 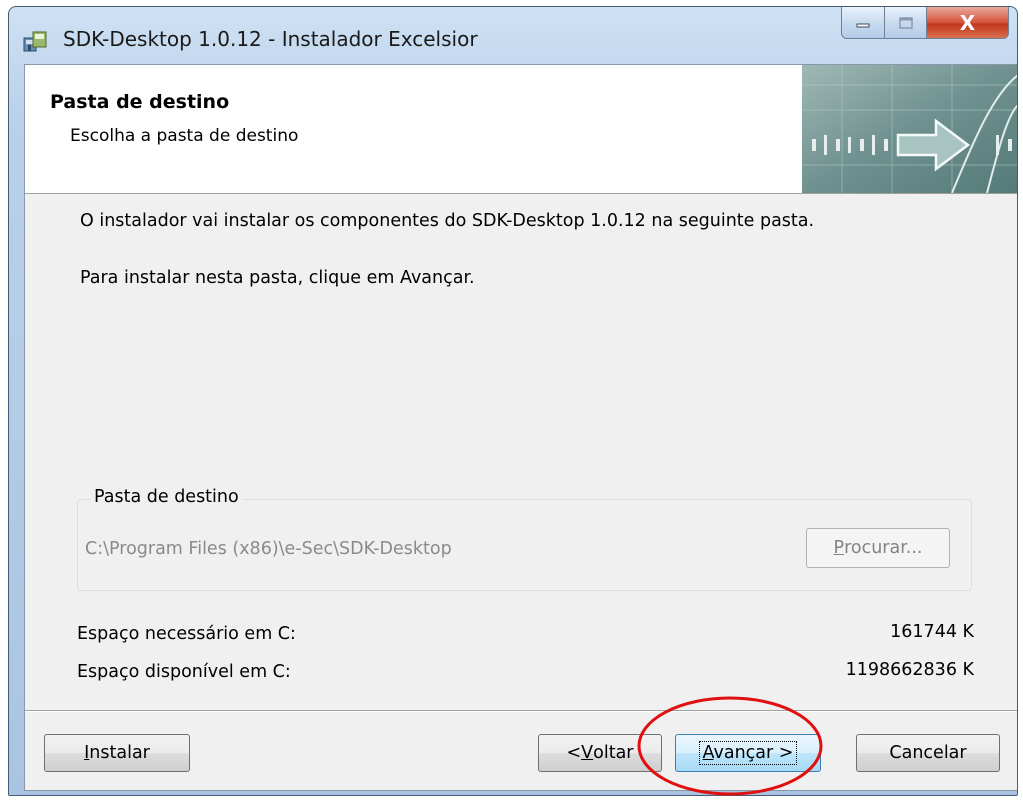 I want to click on page-title: Pasta de destino, so click(x=140, y=102).